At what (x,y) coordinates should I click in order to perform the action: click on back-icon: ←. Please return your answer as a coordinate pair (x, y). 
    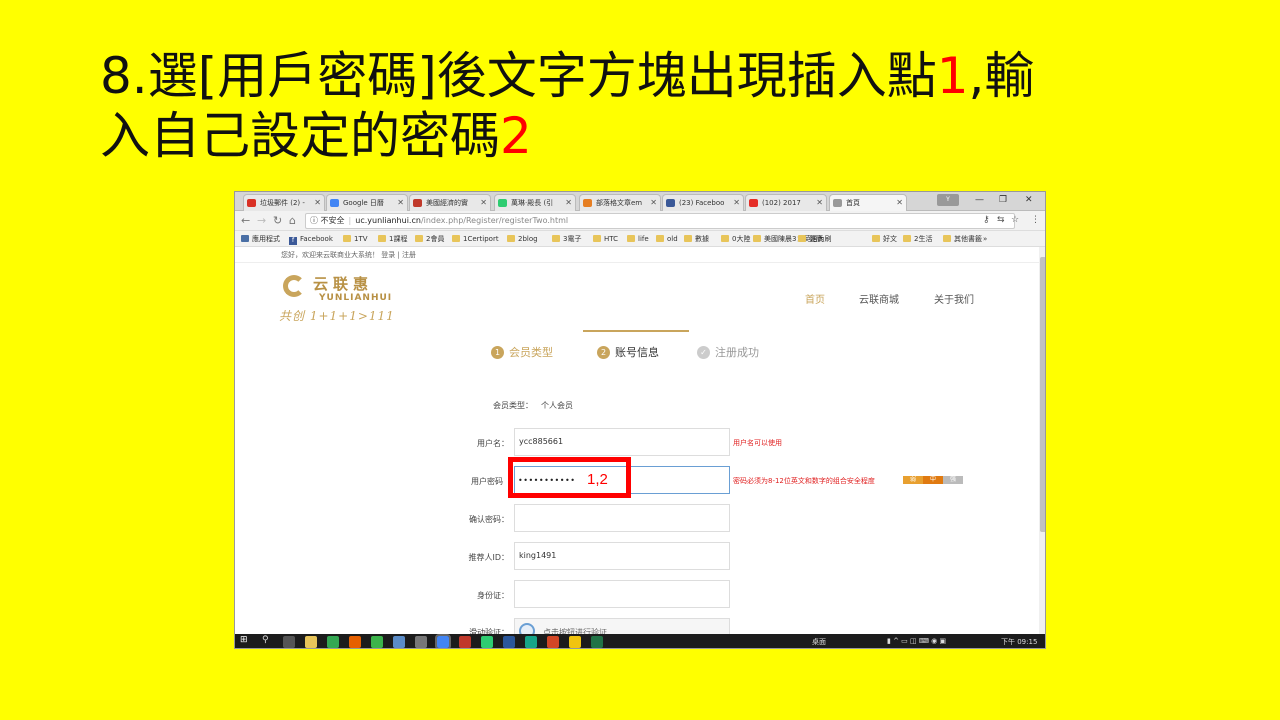
    Looking at the image, I should click on (245, 220).